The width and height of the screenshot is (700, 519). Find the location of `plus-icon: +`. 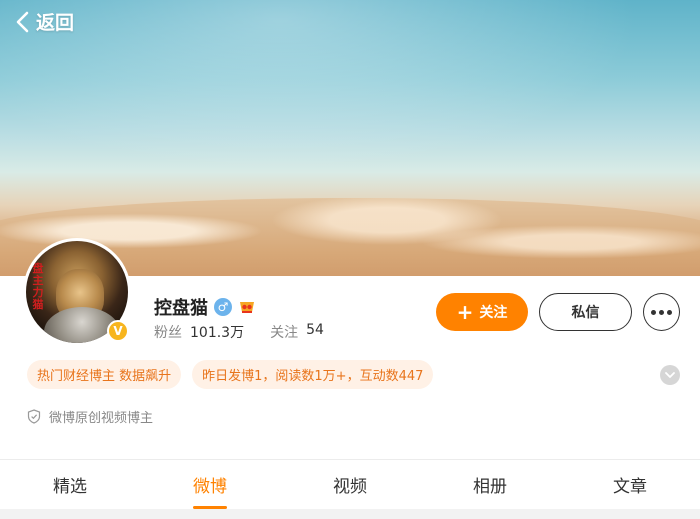

plus-icon: + is located at coordinates (465, 312).